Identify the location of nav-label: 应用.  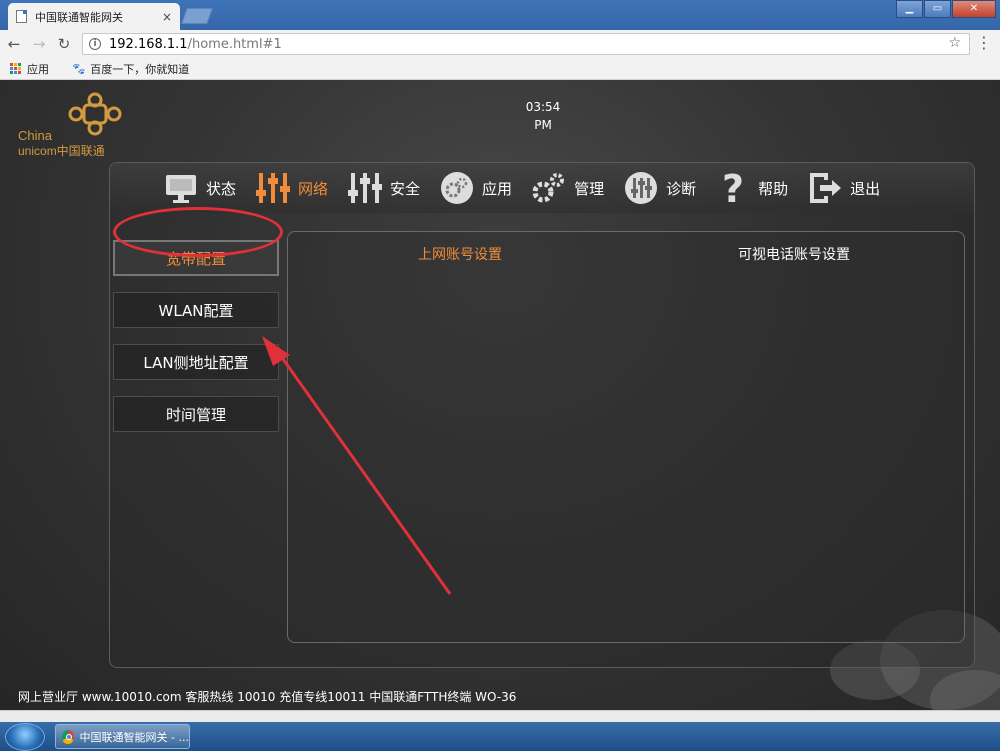
(497, 188).